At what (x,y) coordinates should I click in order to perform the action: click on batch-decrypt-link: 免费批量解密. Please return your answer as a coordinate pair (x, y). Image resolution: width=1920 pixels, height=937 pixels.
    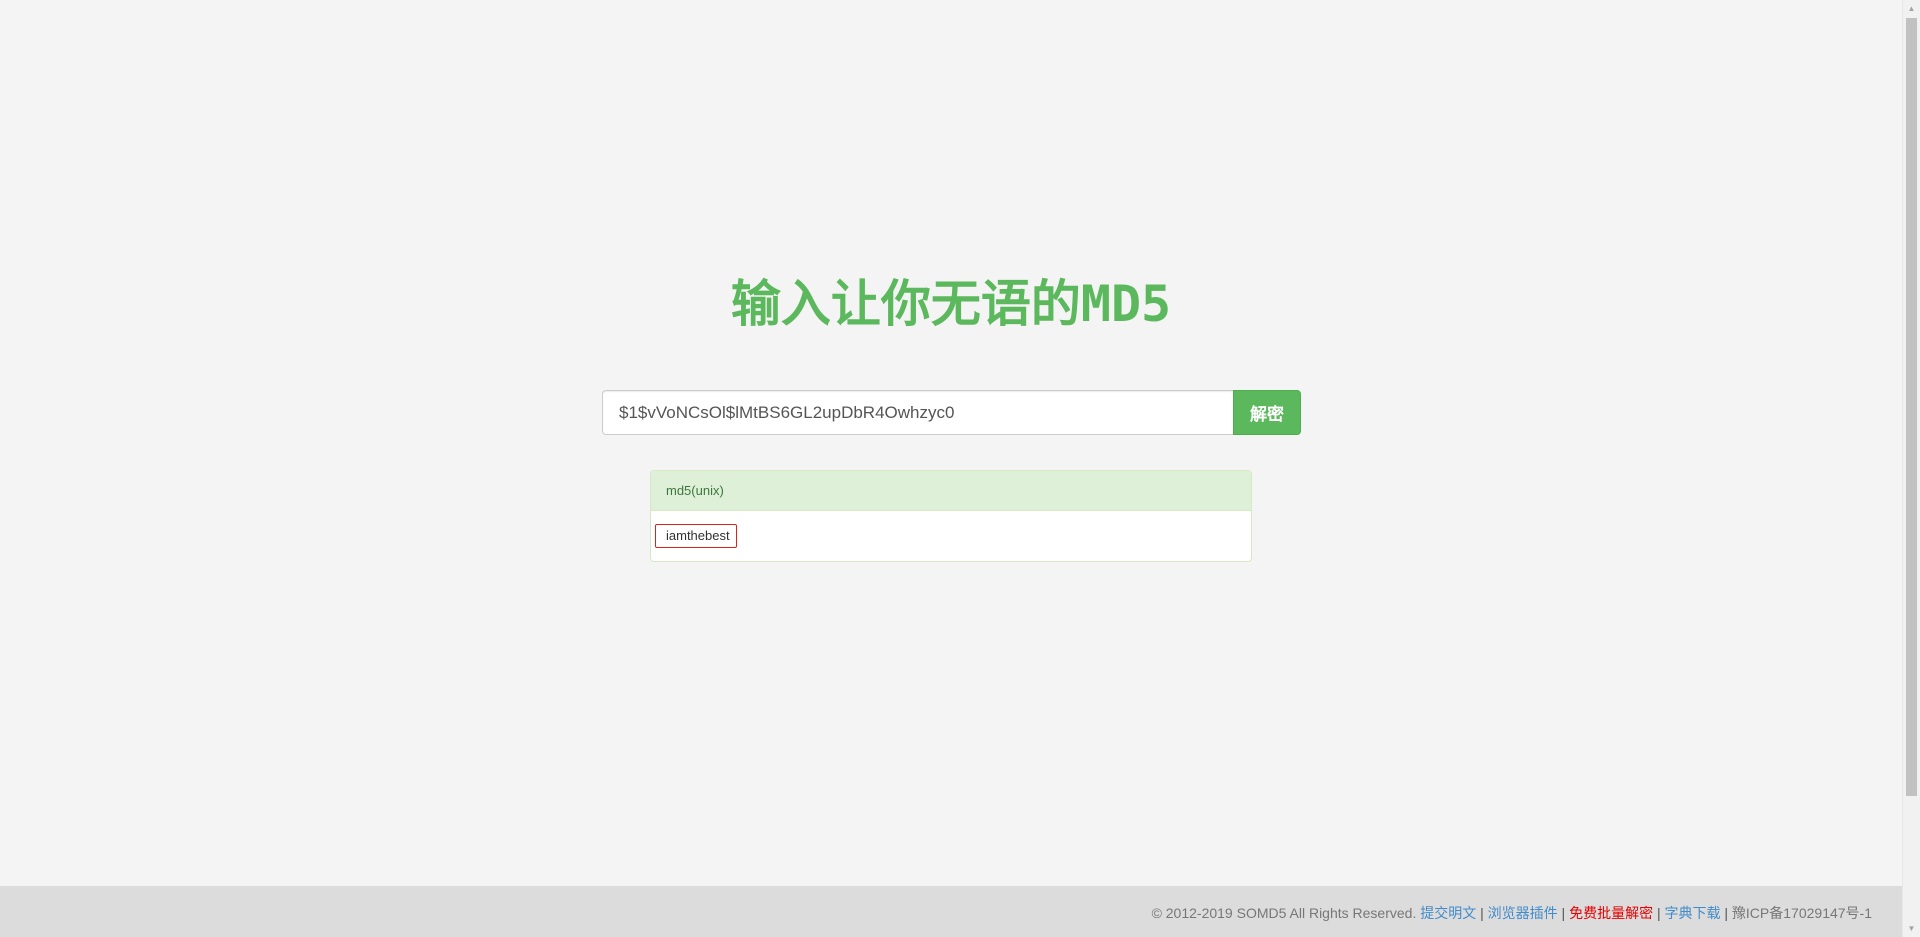
    Looking at the image, I should click on (1611, 913).